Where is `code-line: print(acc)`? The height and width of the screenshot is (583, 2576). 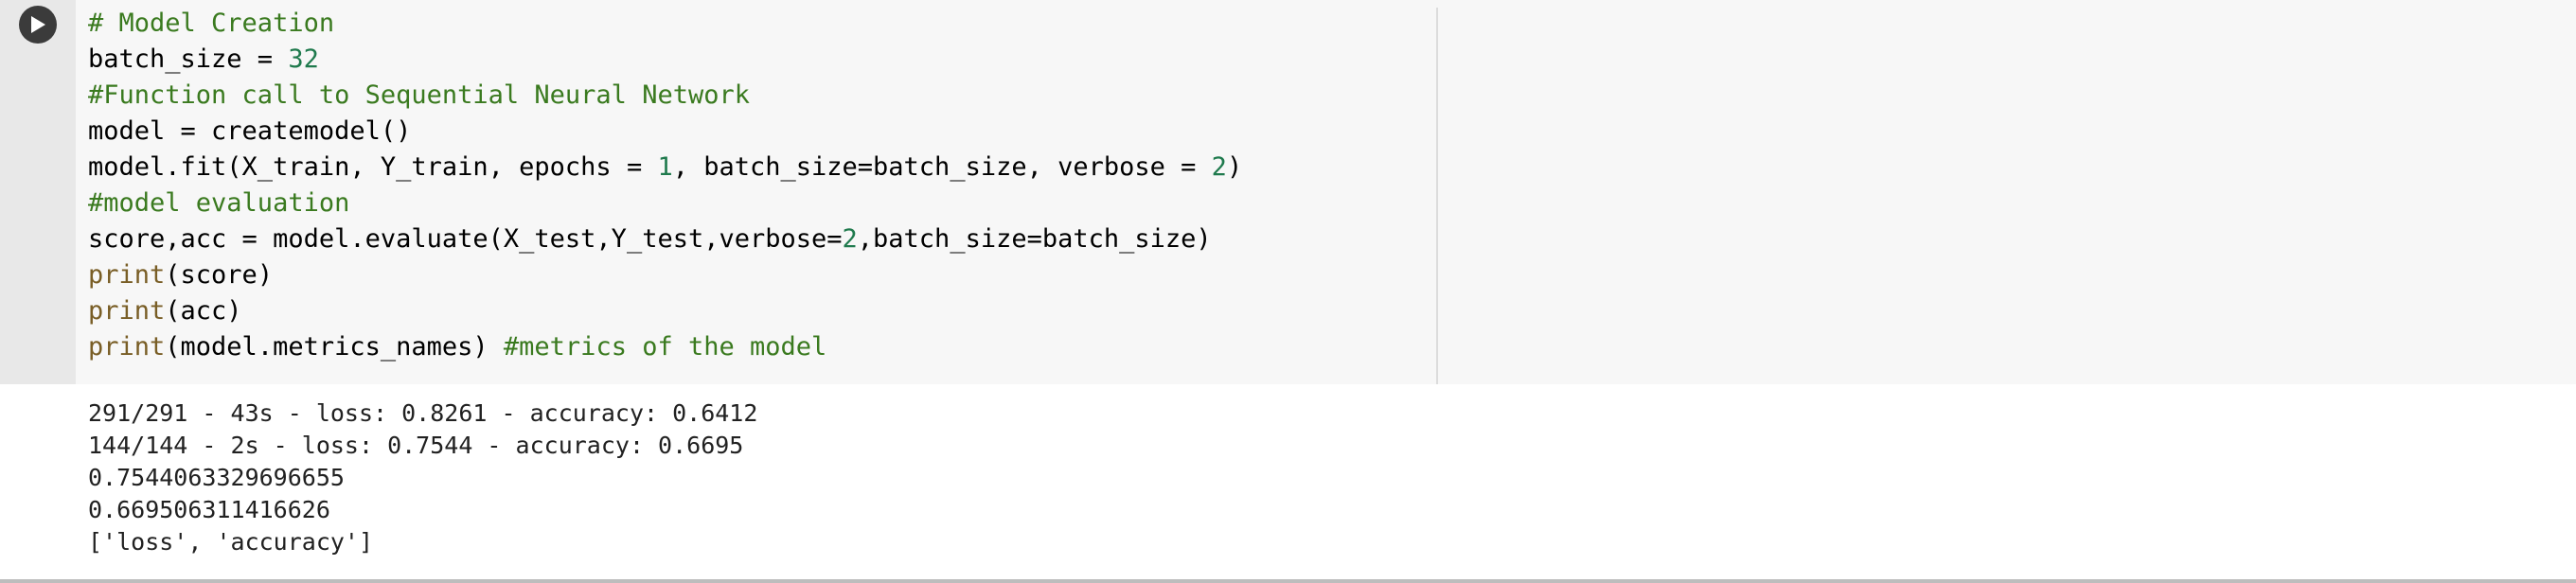
code-line: print(acc) is located at coordinates (665, 311).